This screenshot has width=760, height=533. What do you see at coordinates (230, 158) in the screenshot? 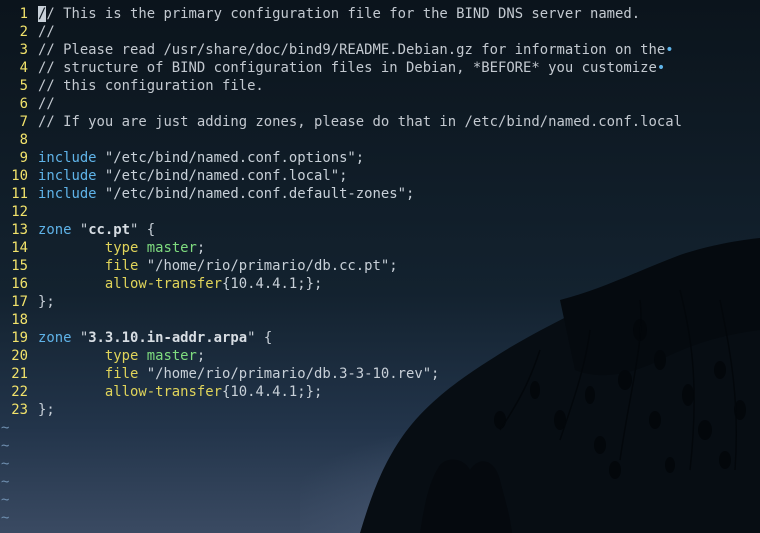
I see `code-token: "/etc/bind/named.conf.options";` at bounding box center [230, 158].